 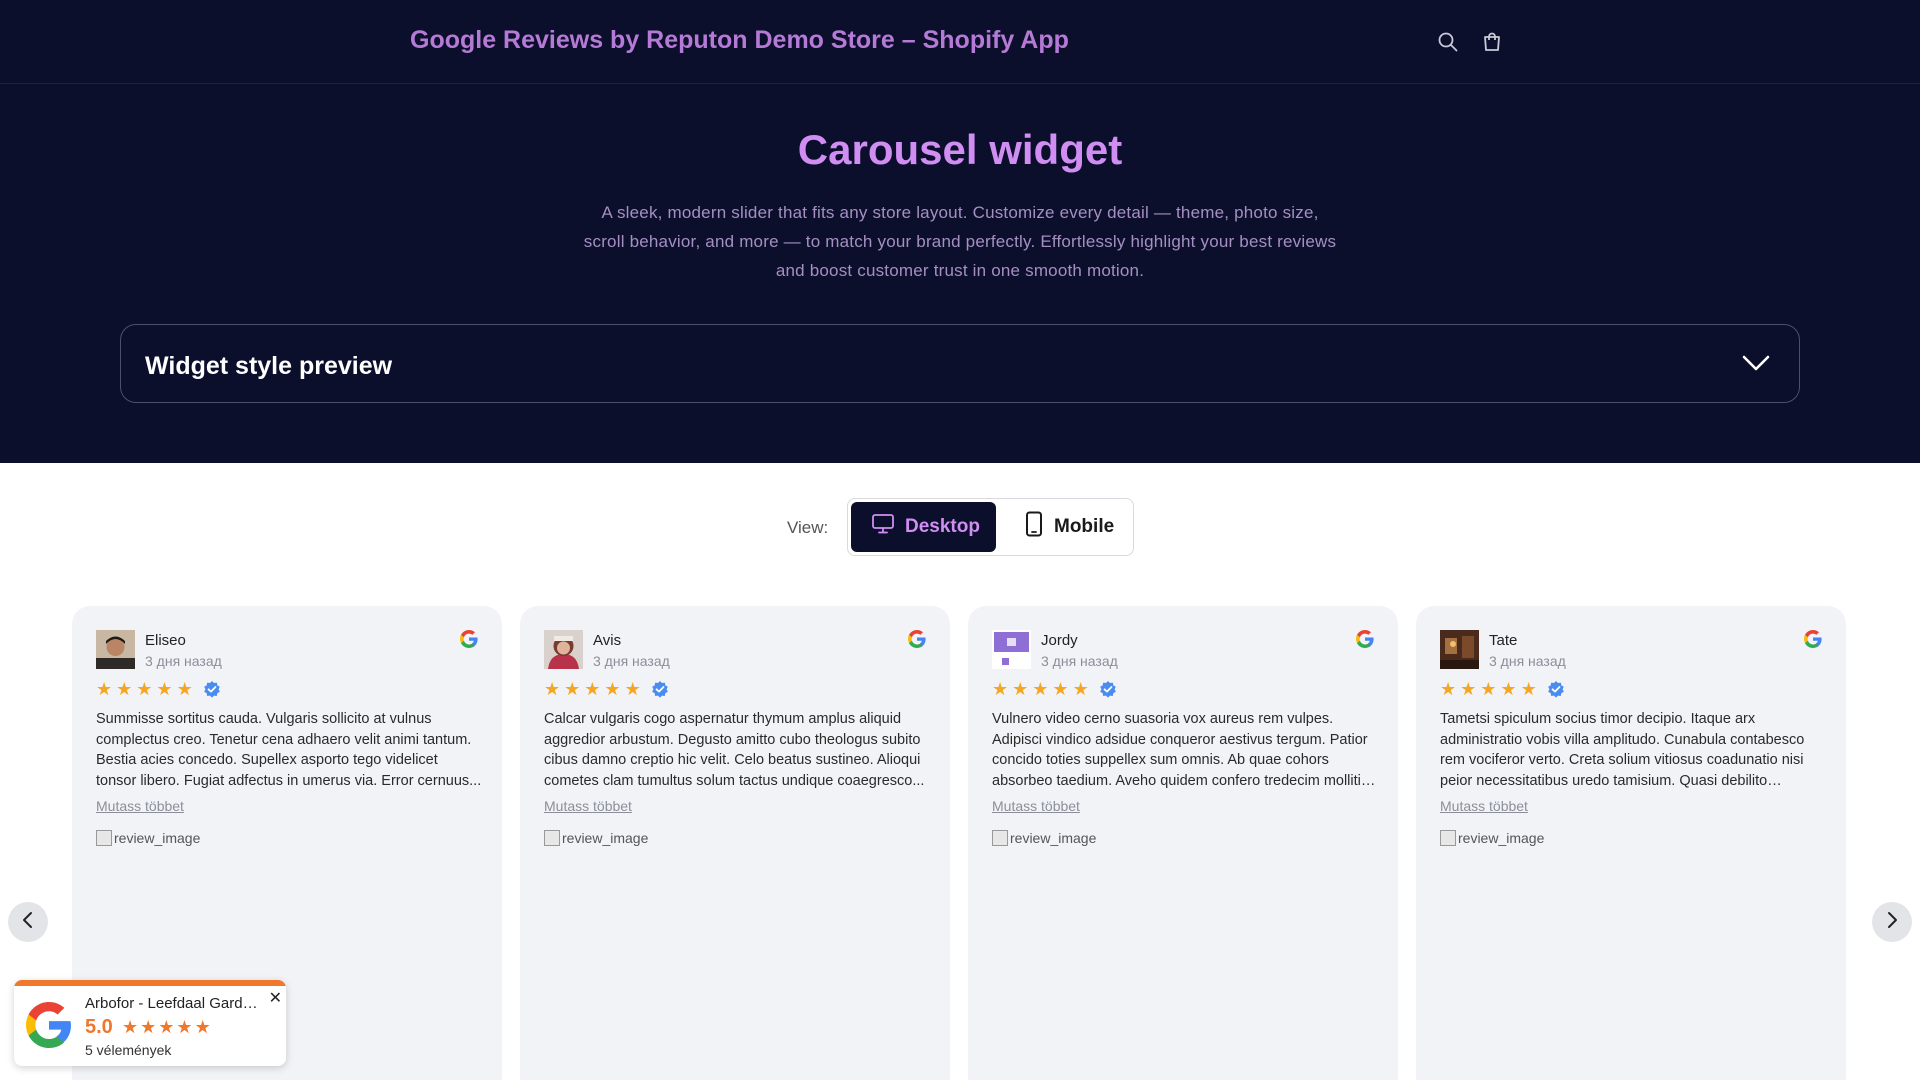 I want to click on widget-style-accordion: Widget style preview, so click(x=960, y=363).